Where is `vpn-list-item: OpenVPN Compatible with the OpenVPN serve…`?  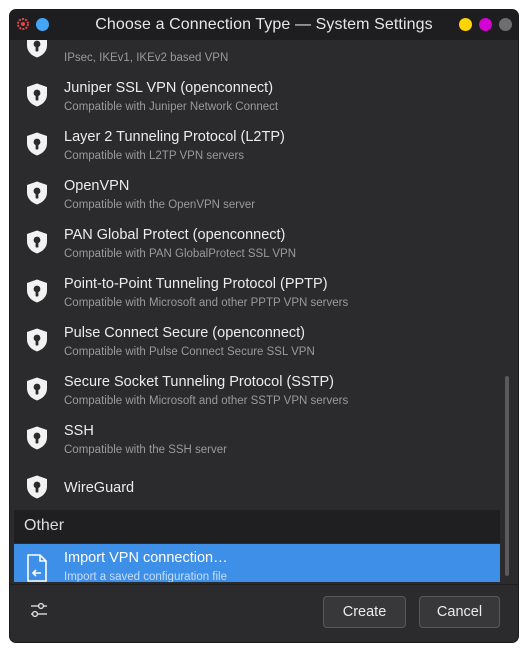
vpn-list-item: OpenVPN Compatible with the OpenVPN serve… is located at coordinates (257, 192).